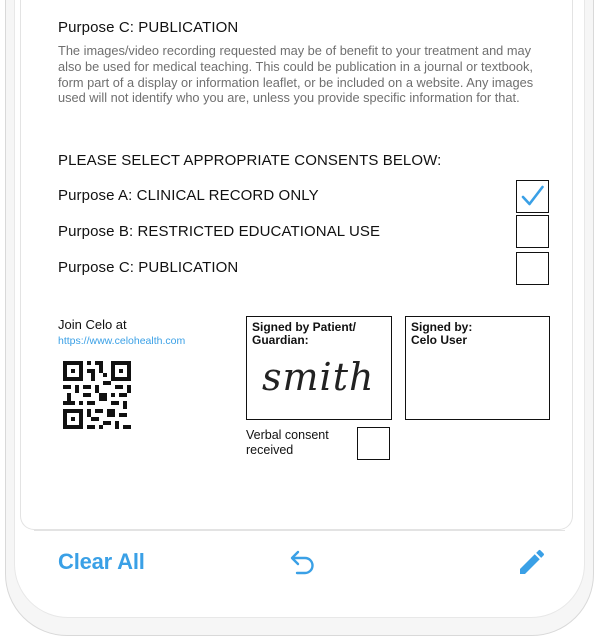 The width and height of the screenshot is (599, 642). What do you see at coordinates (121, 341) in the screenshot?
I see `celo-website-link: https://www.celohealth.com` at bounding box center [121, 341].